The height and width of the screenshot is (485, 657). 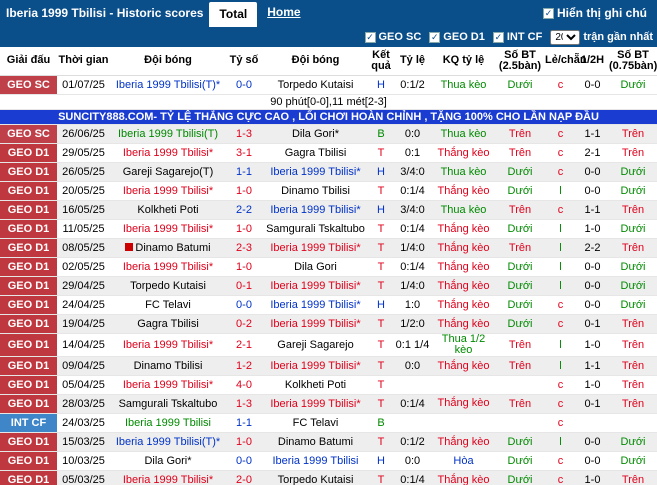 I want to click on away-team: Gagra Tbilisi, so click(x=315, y=153).